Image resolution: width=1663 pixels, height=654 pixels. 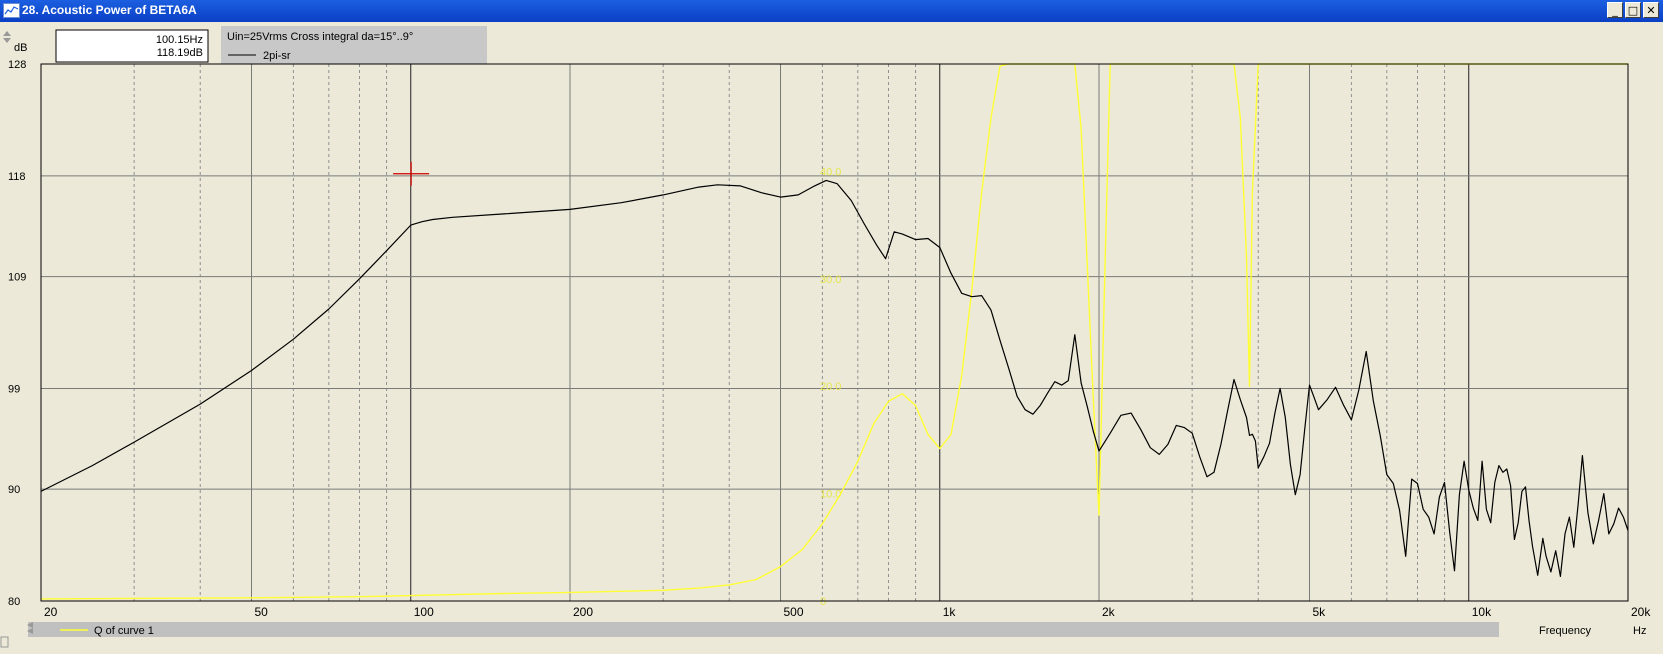 What do you see at coordinates (17, 278) in the screenshot?
I see `y-tick-label: 109` at bounding box center [17, 278].